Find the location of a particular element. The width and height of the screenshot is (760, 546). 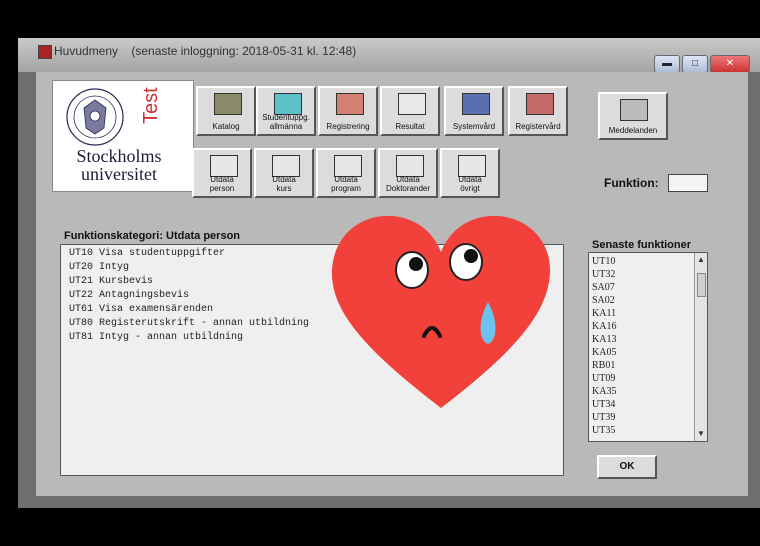

list-item: KA35 is located at coordinates (604, 391).